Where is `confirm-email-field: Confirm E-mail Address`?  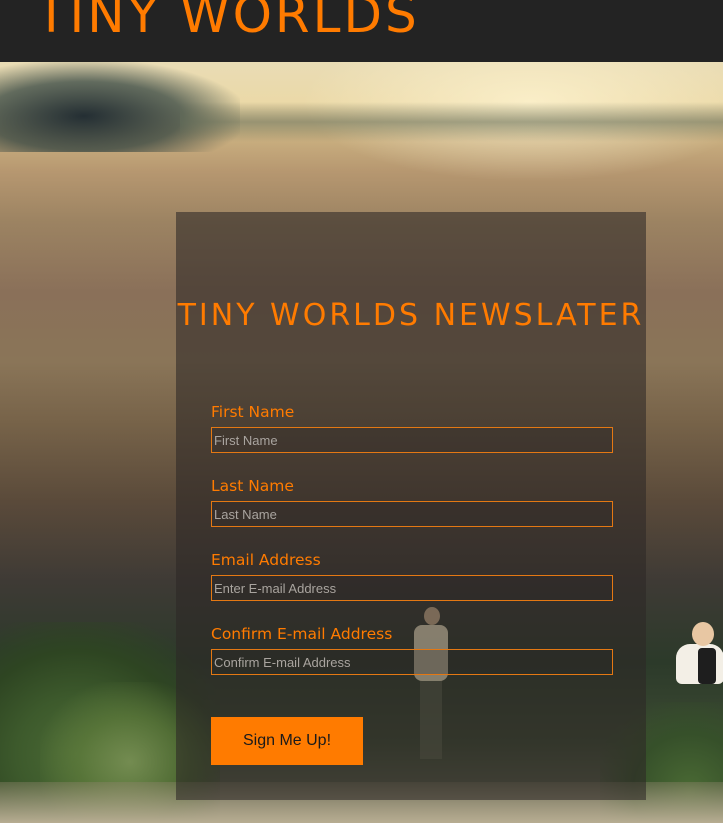
confirm-email-field: Confirm E-mail Address is located at coordinates (412, 649).